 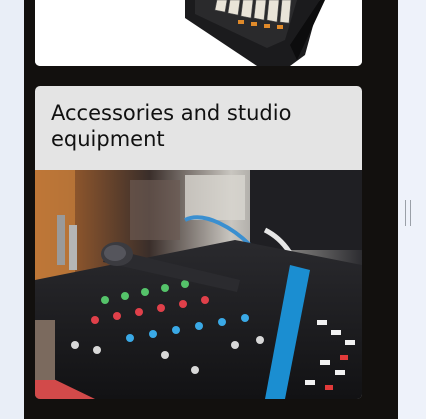 What do you see at coordinates (412, 209) in the screenshot?
I see `scroll-area` at bounding box center [412, 209].